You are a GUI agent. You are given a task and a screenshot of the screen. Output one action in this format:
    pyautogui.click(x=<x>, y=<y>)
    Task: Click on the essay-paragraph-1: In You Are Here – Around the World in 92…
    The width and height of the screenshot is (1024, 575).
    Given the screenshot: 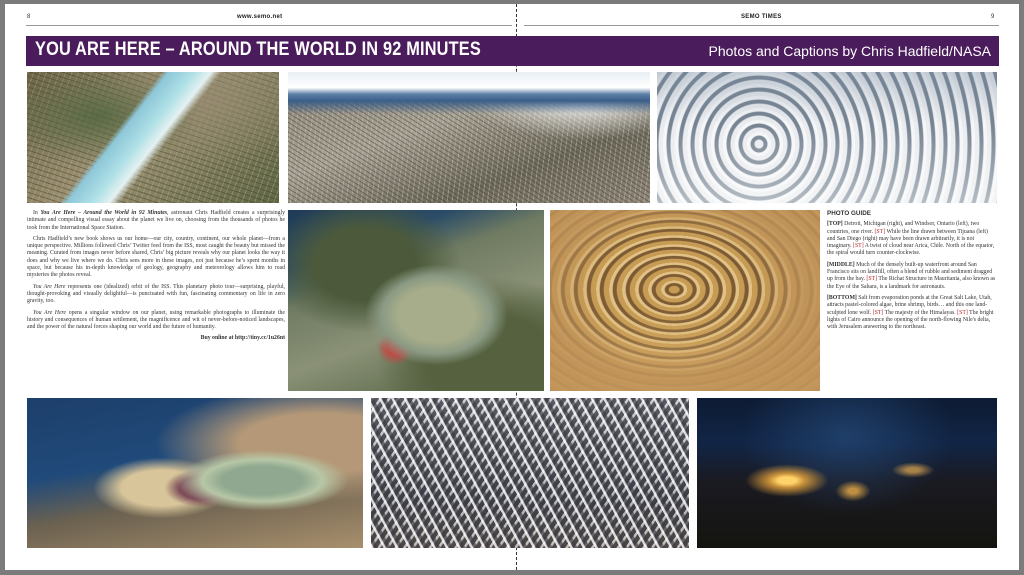 What is the action you would take?
    pyautogui.click(x=156, y=220)
    